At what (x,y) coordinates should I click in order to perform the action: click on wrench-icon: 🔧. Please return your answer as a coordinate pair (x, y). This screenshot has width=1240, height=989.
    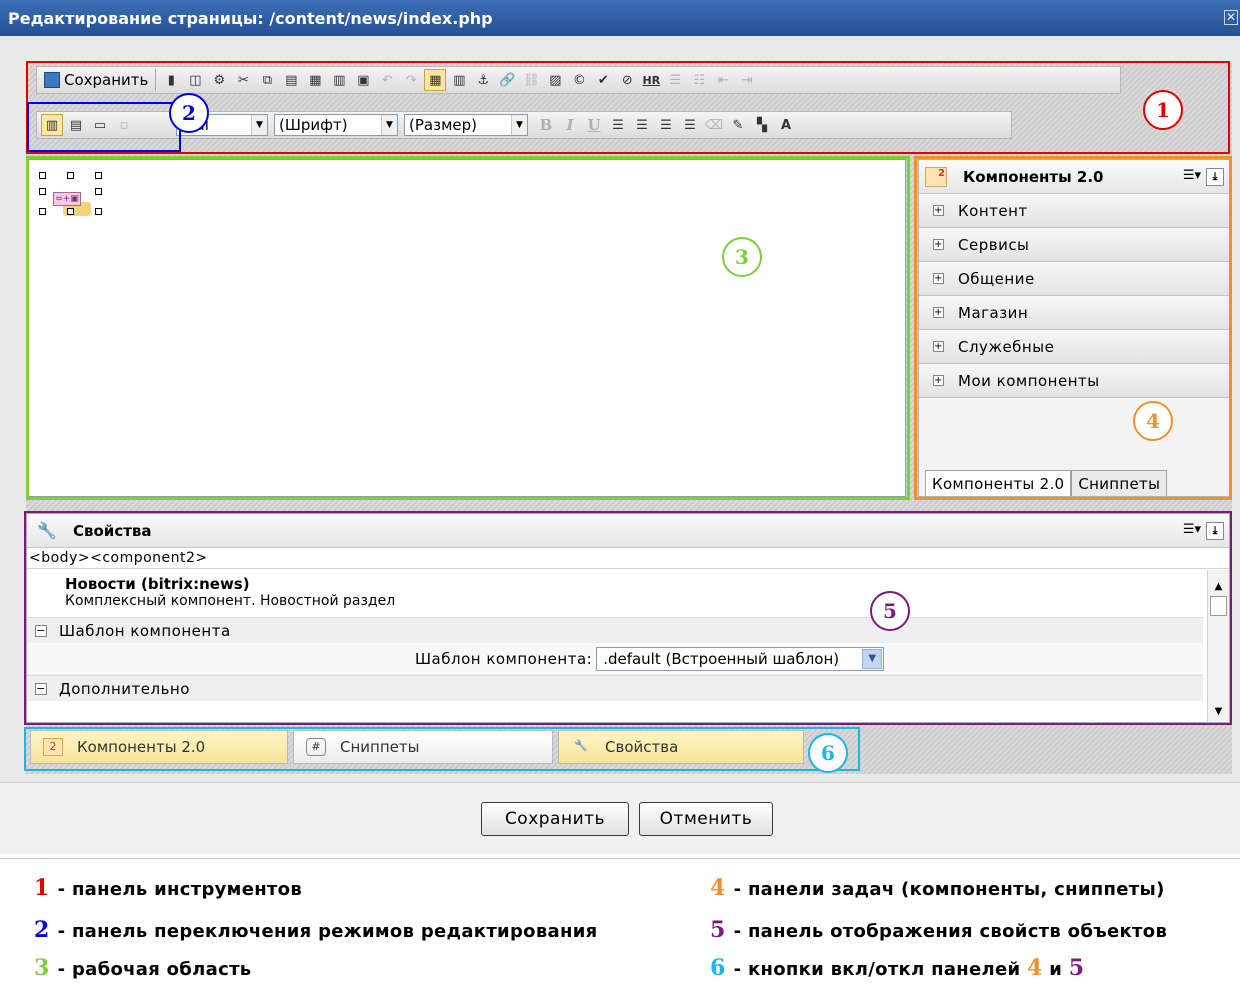
    Looking at the image, I should click on (581, 745).